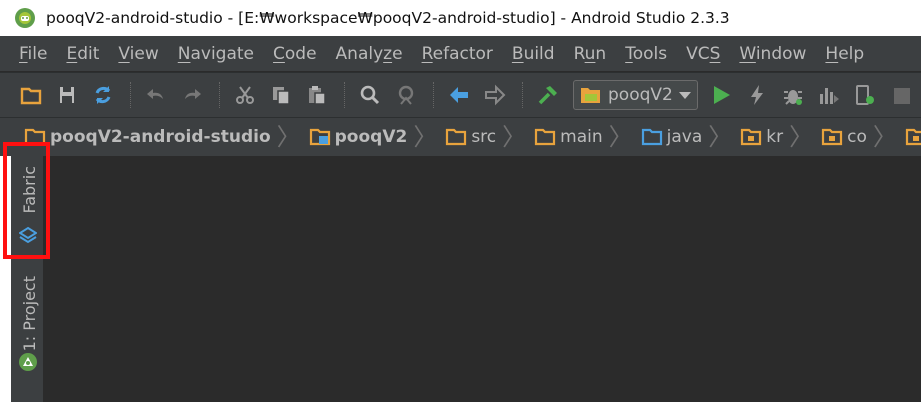 This screenshot has height=402, width=921. Describe the element at coordinates (770, 54) in the screenshot. I see `menu-window: Window` at that location.